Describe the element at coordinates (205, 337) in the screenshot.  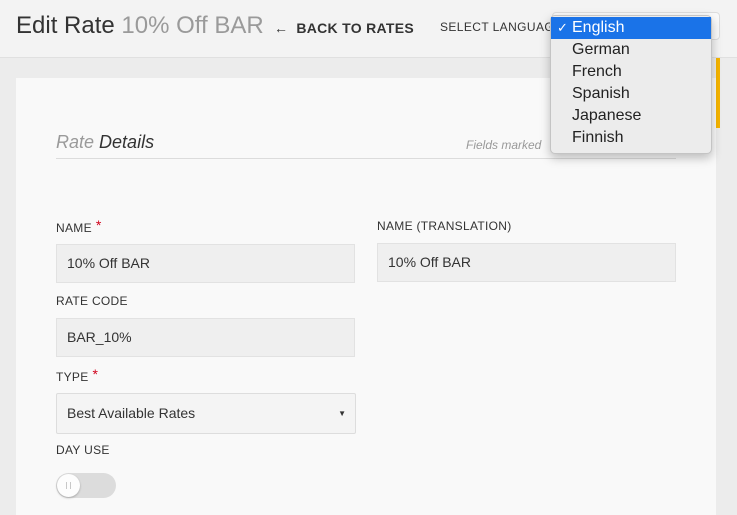
I see `rate-code-input: BAR_10%` at that location.